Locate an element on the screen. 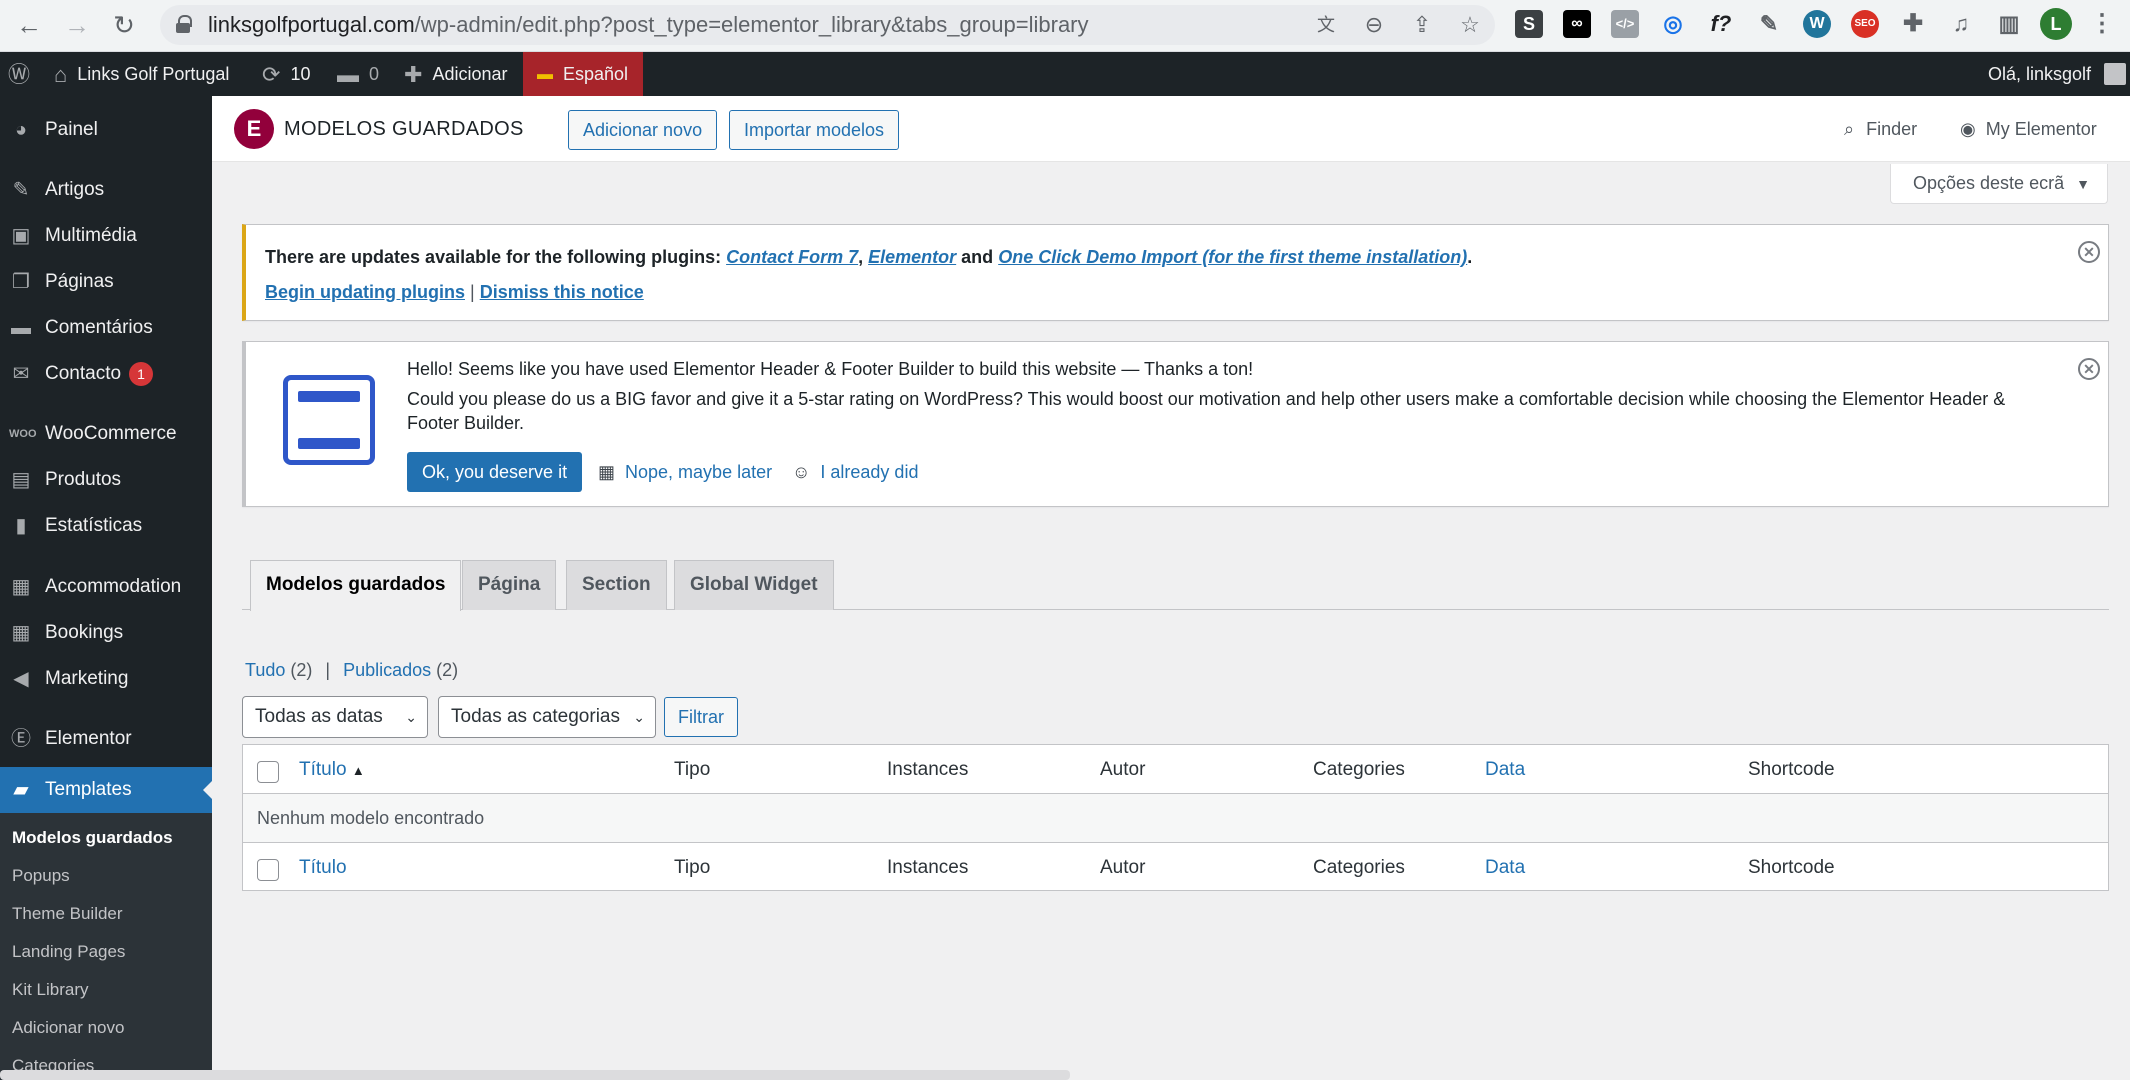 Image resolution: width=2130 pixels, height=1080 pixels. filter-all-link: Tudo is located at coordinates (265, 670).